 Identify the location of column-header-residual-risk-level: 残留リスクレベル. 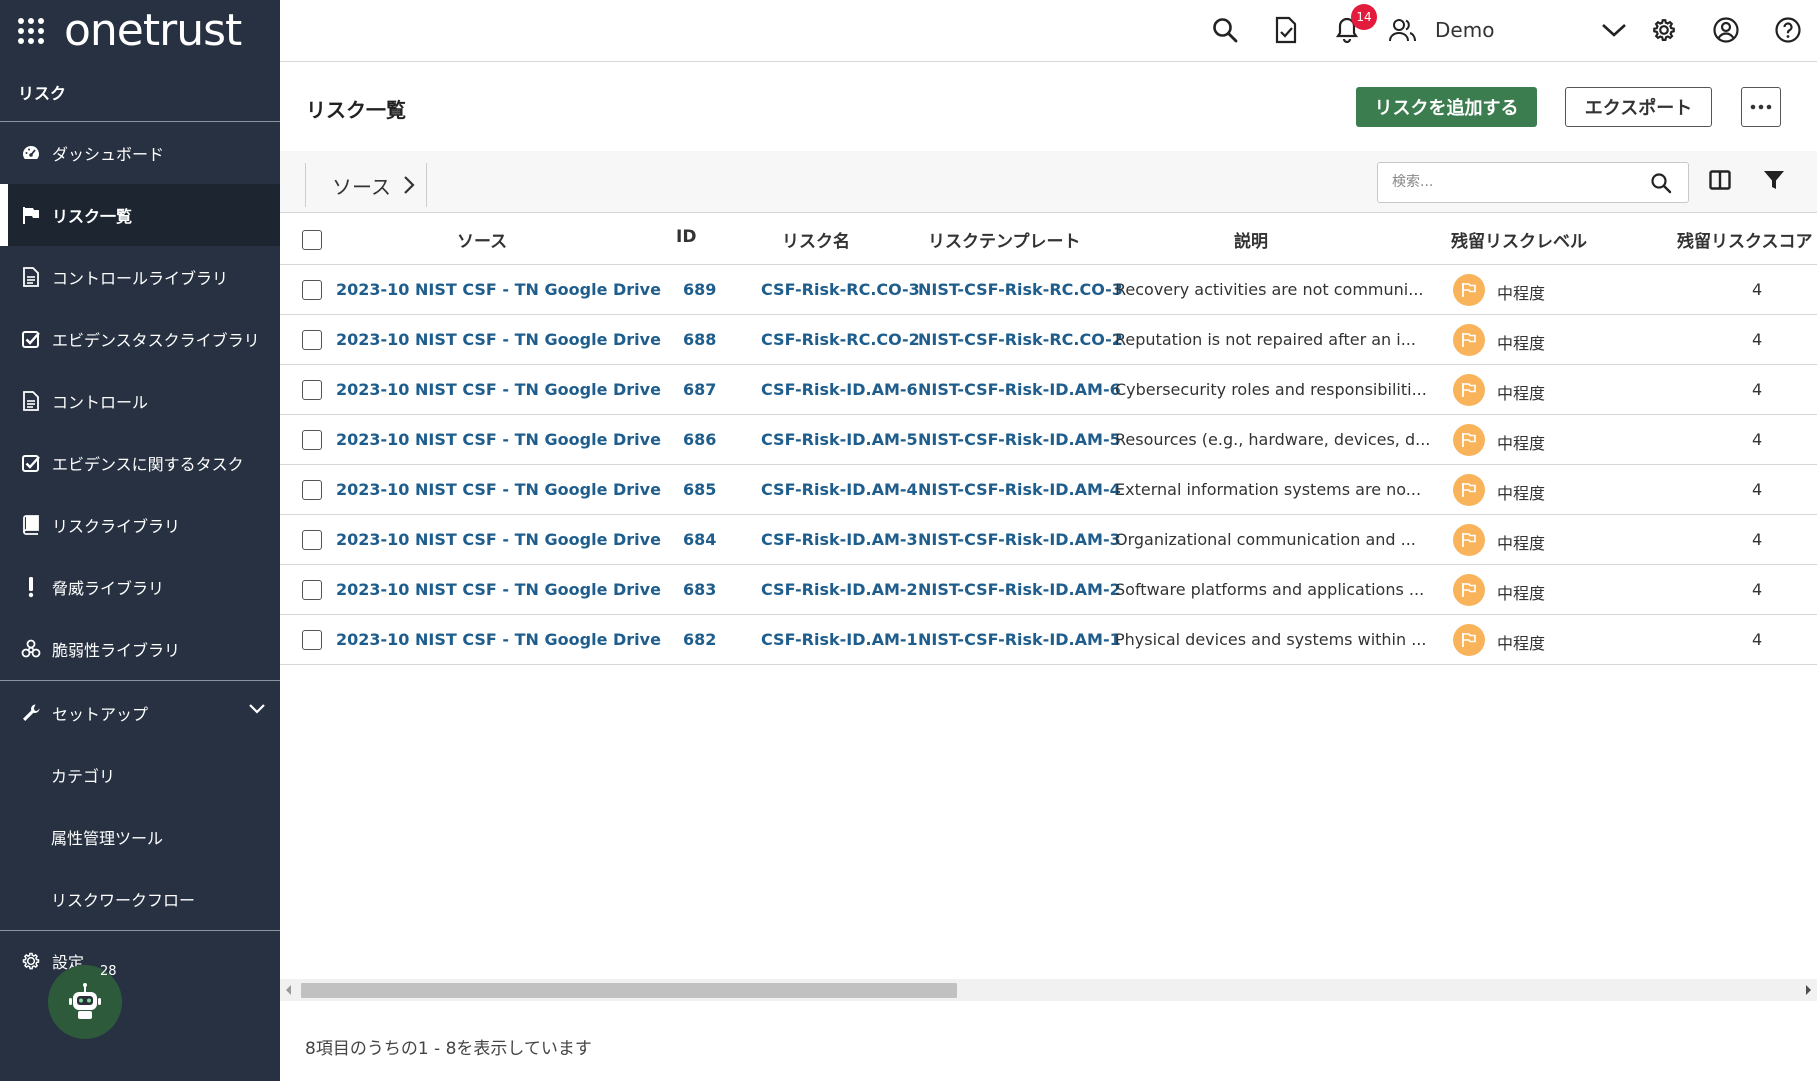
(1519, 239).